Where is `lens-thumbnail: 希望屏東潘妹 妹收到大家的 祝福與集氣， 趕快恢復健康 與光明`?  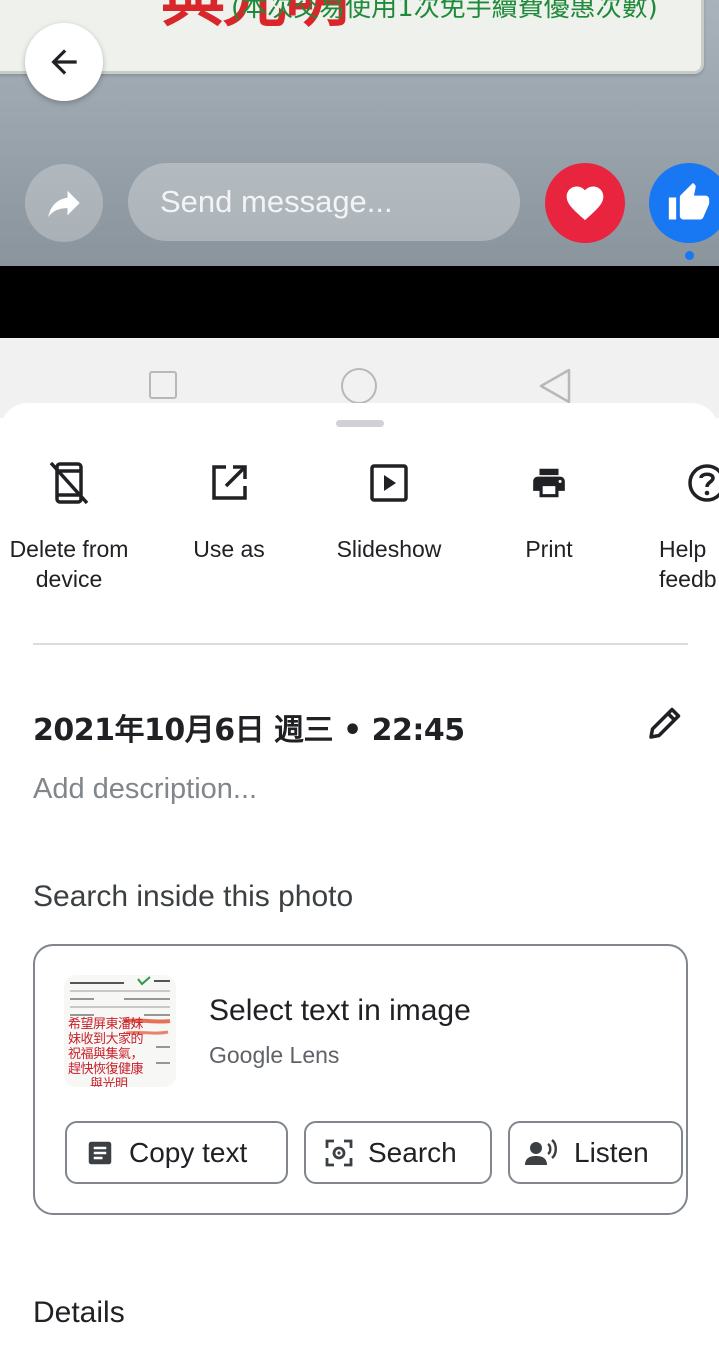
lens-thumbnail: 希望屏東潘妹 妹收到大家的 祝福與集氣， 趕快恢復健康 與光明 is located at coordinates (120, 1031).